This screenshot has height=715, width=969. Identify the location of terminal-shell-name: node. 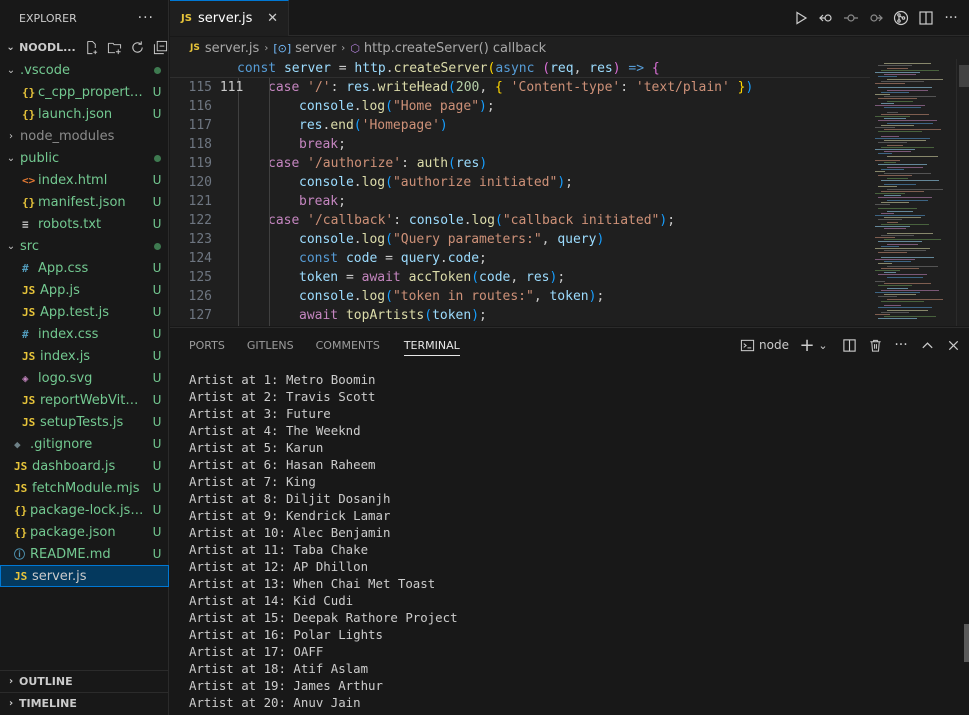
(774, 345).